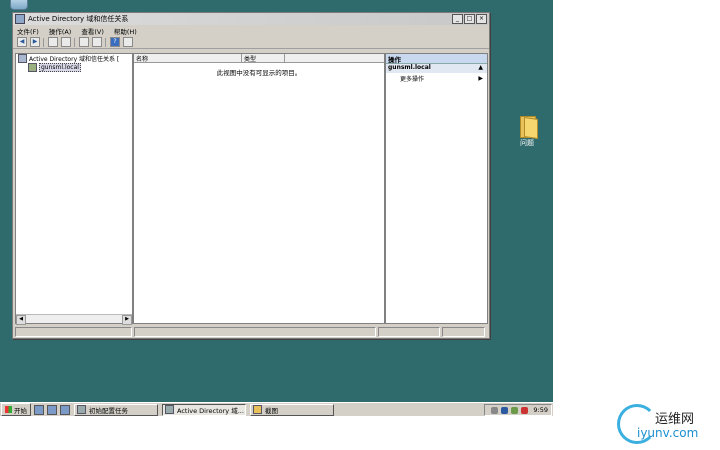  What do you see at coordinates (22, 58) in the screenshot?
I see `snapin-icon` at bounding box center [22, 58].